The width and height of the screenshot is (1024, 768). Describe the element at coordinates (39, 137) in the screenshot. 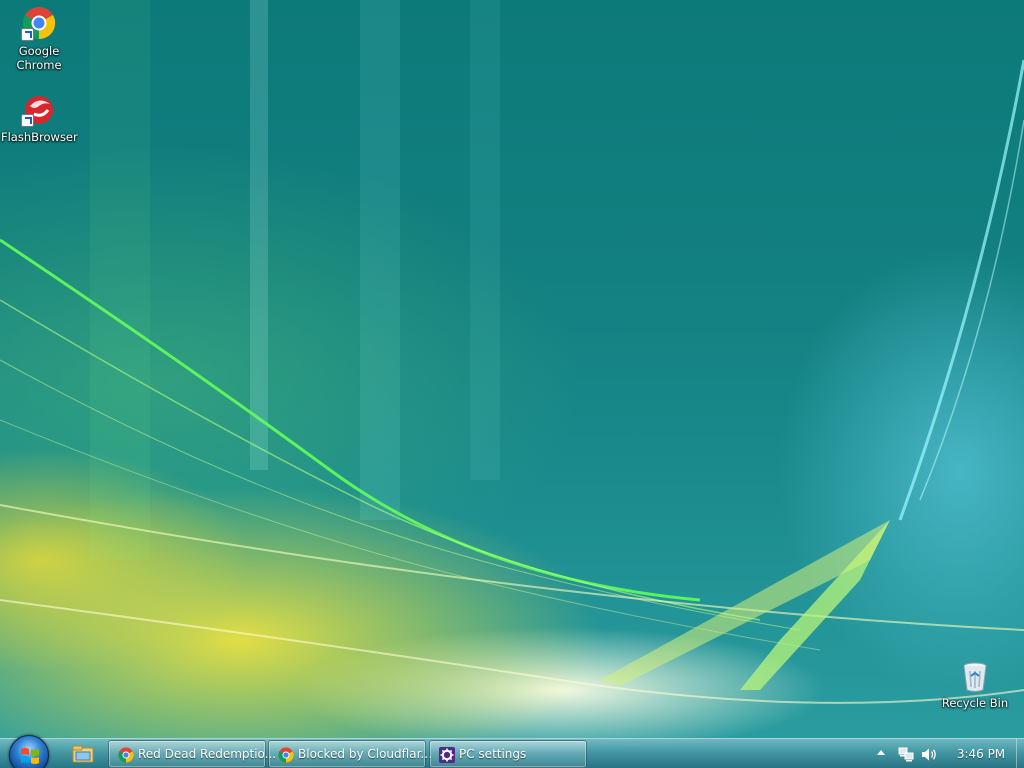

I see `desktop-icon-label: FlashBrowser` at that location.